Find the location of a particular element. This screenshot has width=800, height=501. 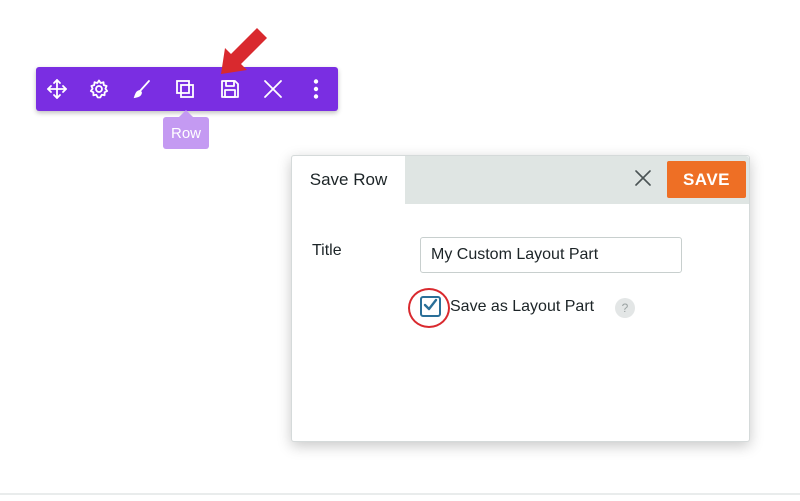

move-button is located at coordinates (57, 89).